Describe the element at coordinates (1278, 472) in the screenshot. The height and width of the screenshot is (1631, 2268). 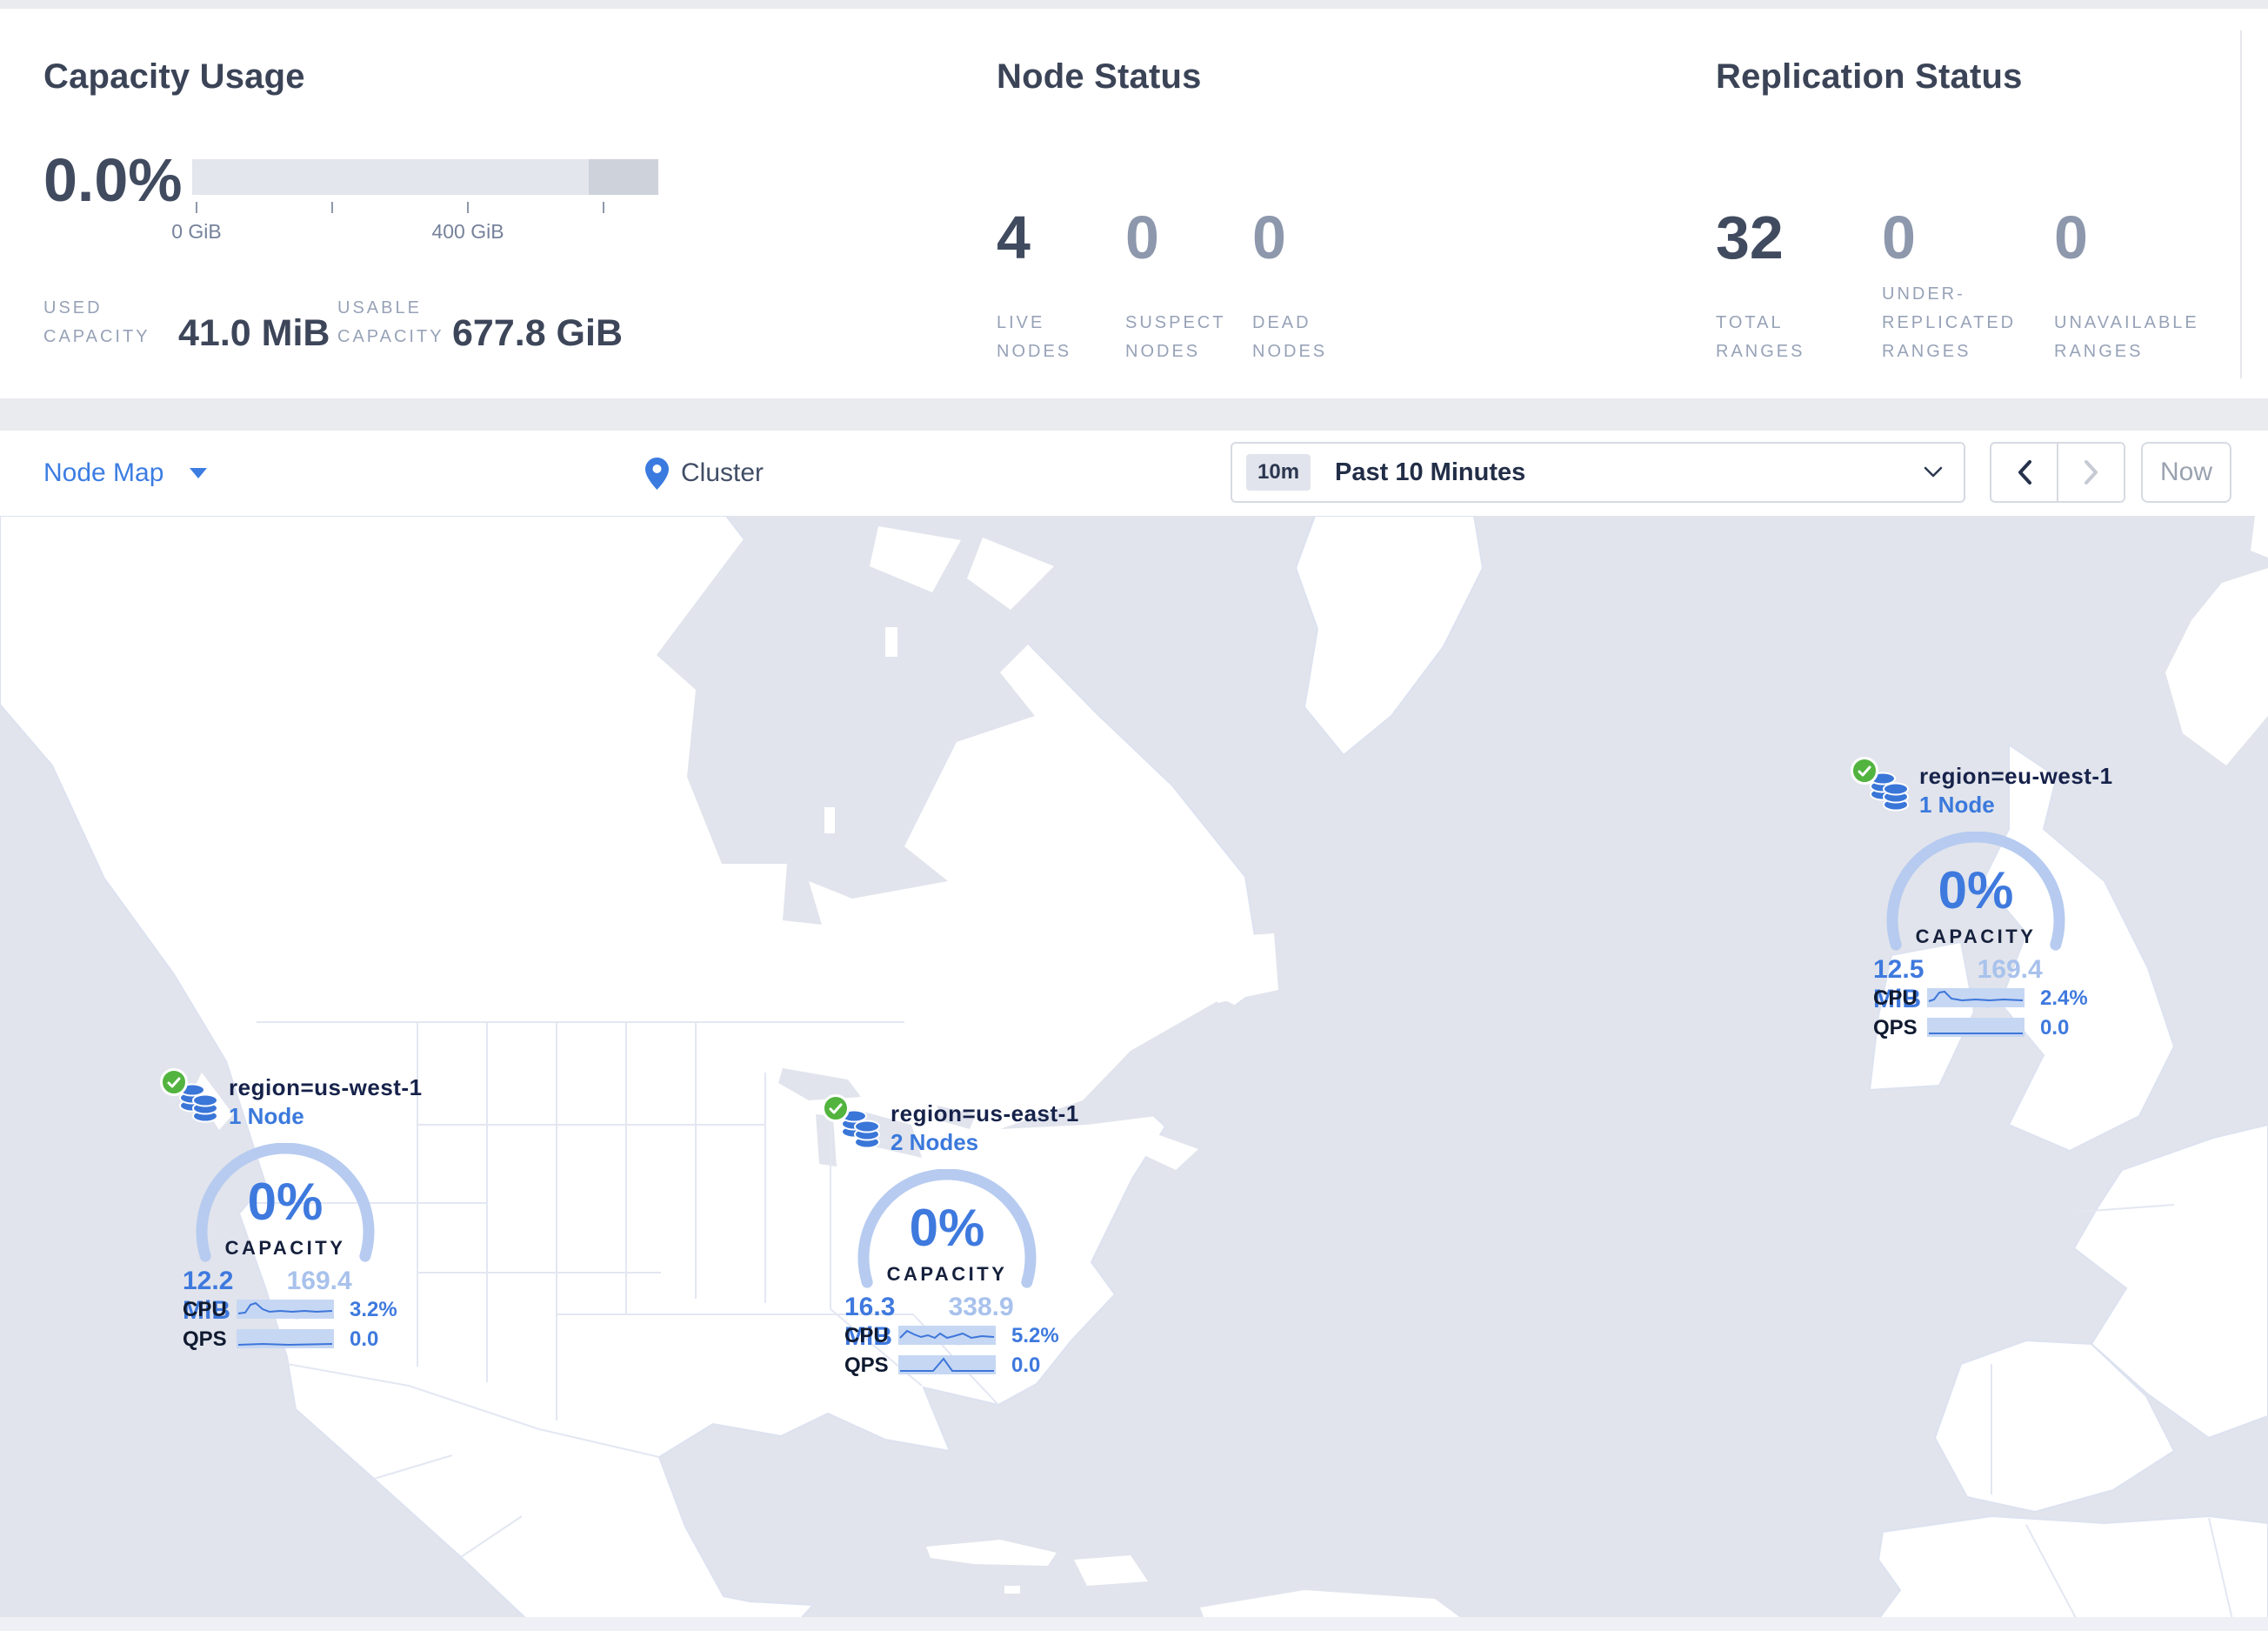
I see `time-shortcut-badge: 10m` at that location.